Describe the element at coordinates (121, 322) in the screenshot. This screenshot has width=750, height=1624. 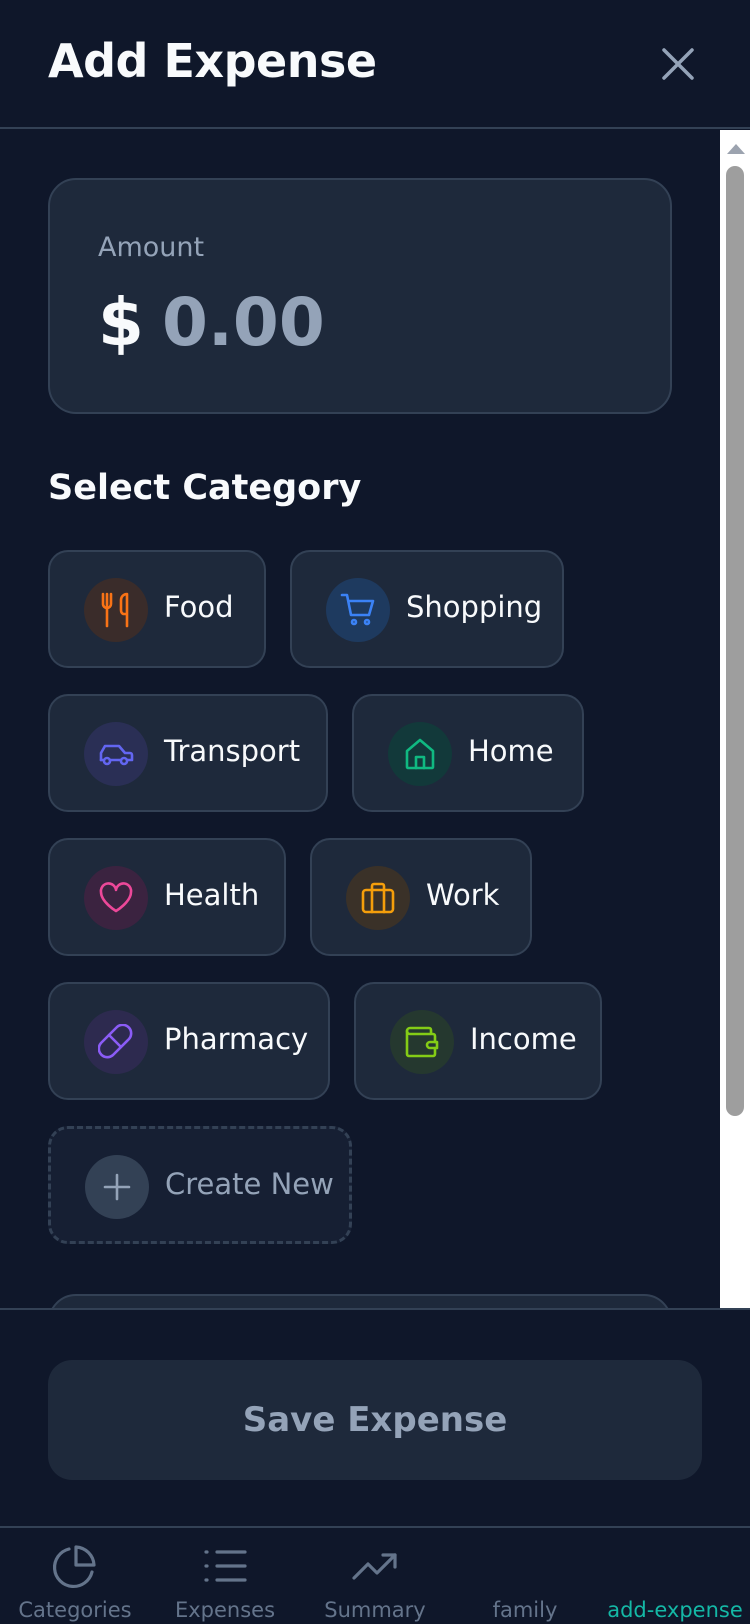
I see `currency-symbol: $` at that location.